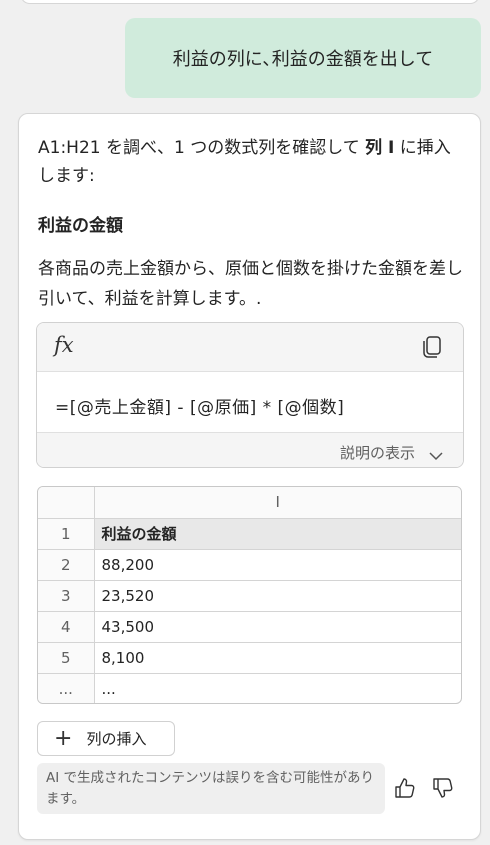  Describe the element at coordinates (277, 627) in the screenshot. I see `cell-value: 43,500` at that location.